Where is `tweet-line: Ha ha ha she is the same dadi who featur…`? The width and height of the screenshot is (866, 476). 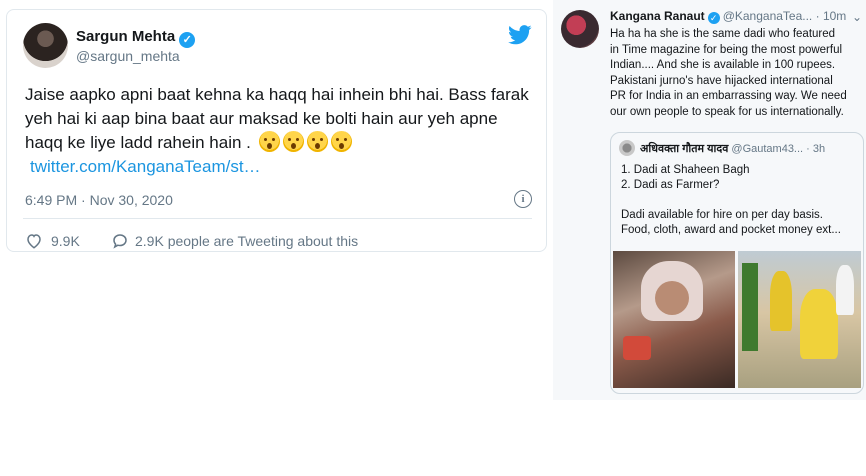
tweet-line: Ha ha ha she is the same dadi who featur… is located at coordinates (723, 34).